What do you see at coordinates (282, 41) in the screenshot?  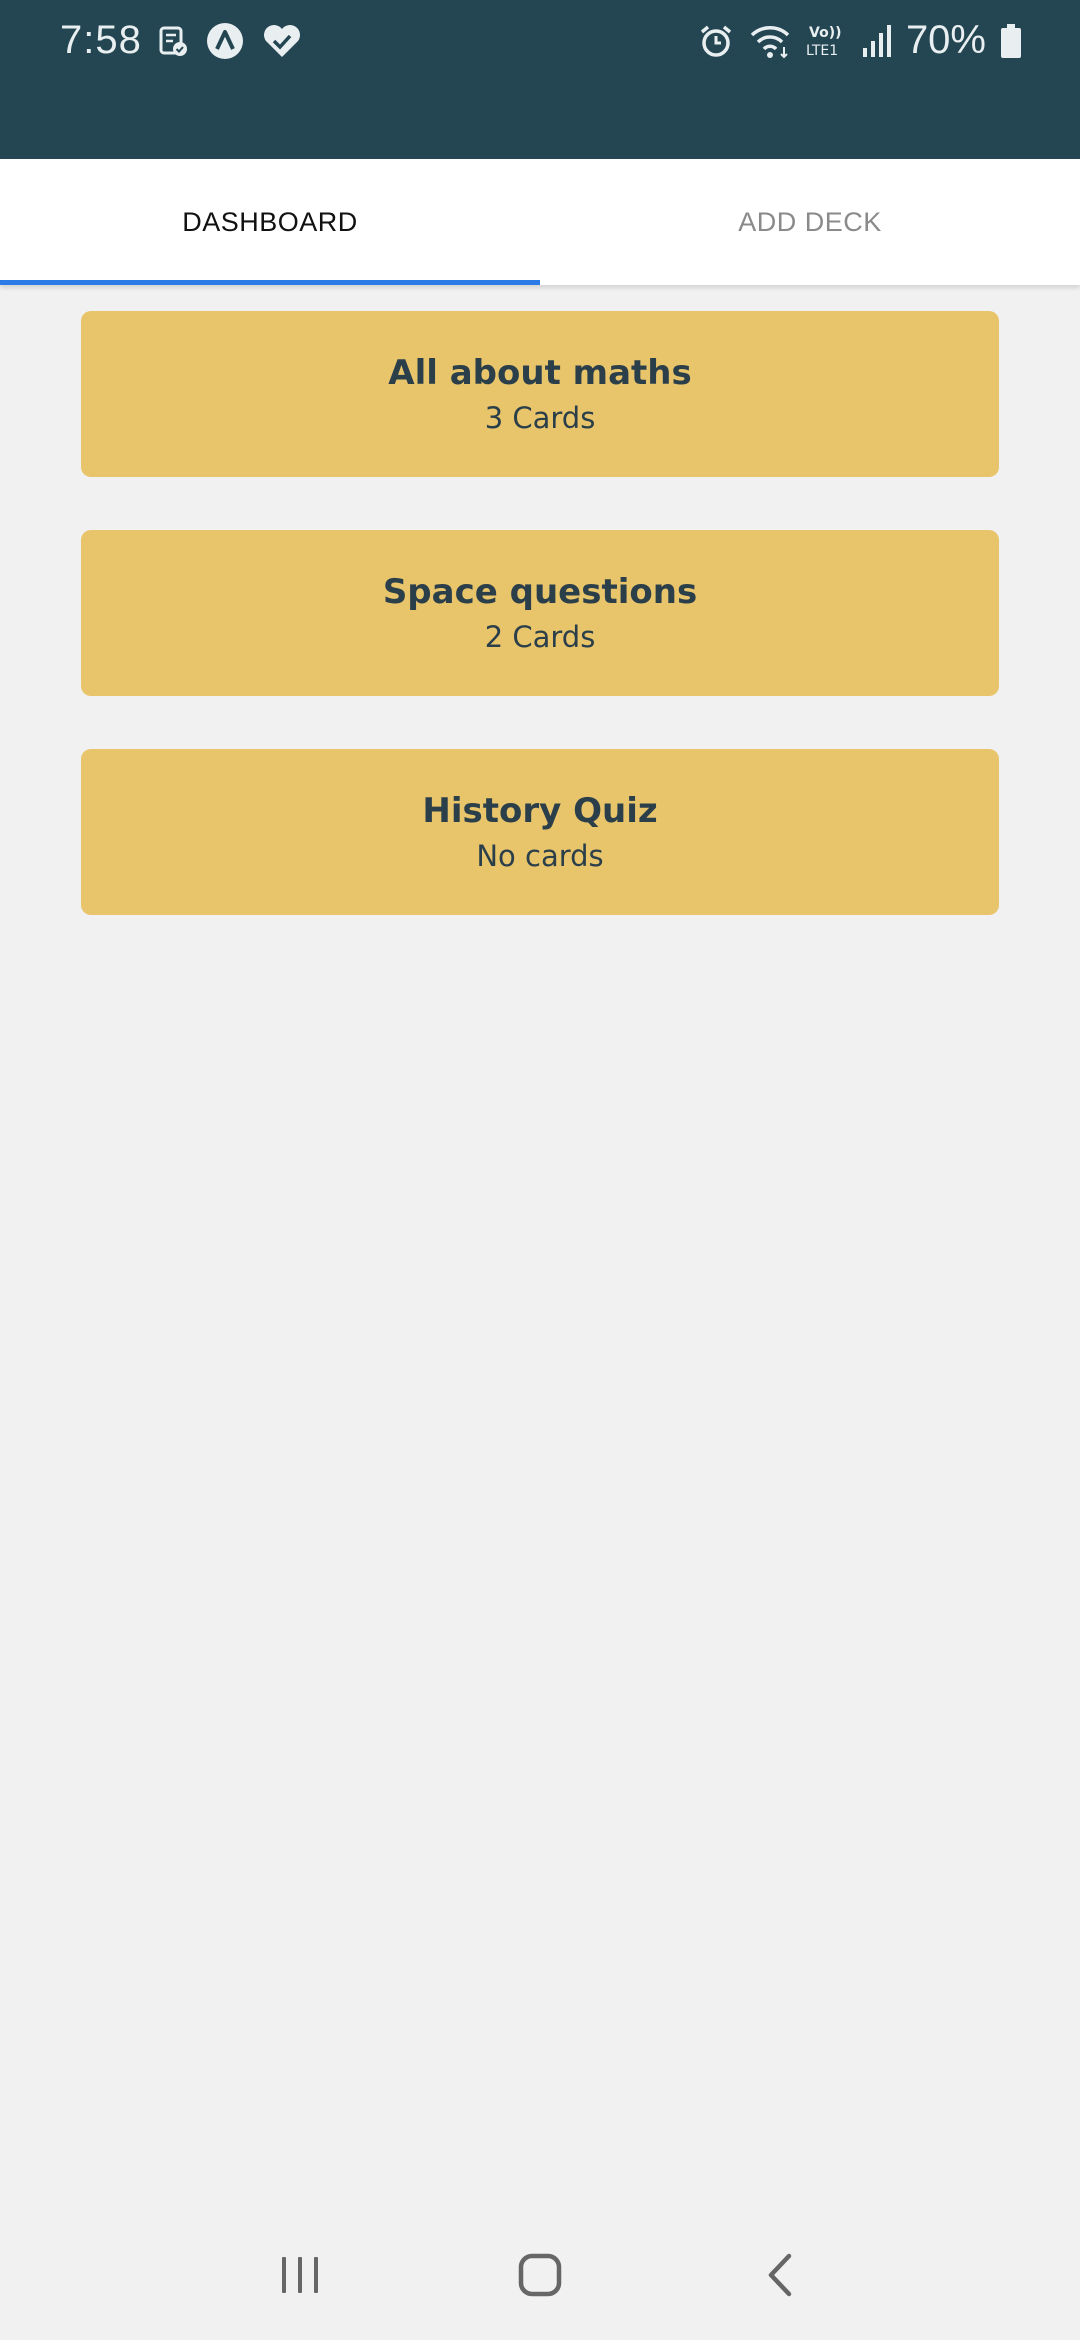 I see `health-icon` at bounding box center [282, 41].